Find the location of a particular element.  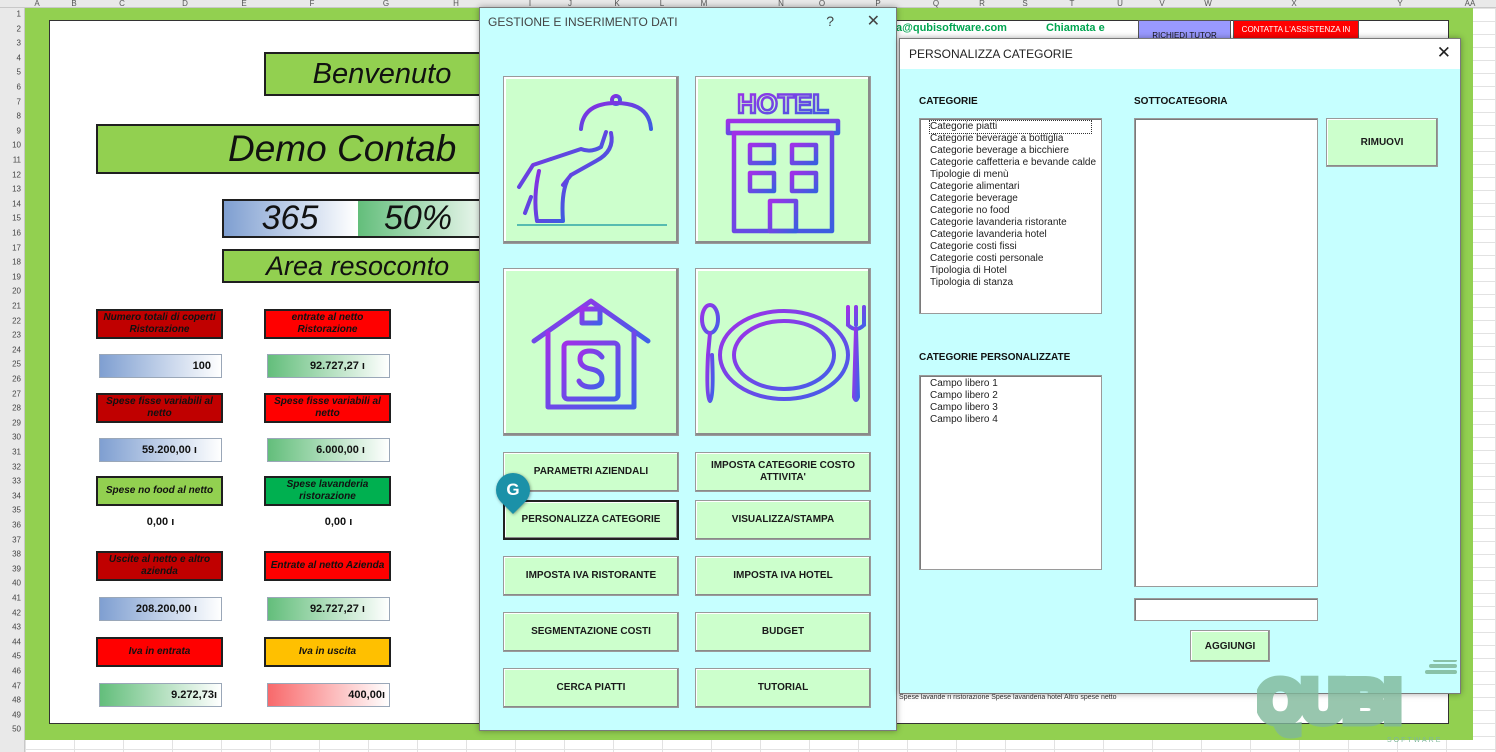

list-item: Campo libero 1 is located at coordinates (1010, 384).